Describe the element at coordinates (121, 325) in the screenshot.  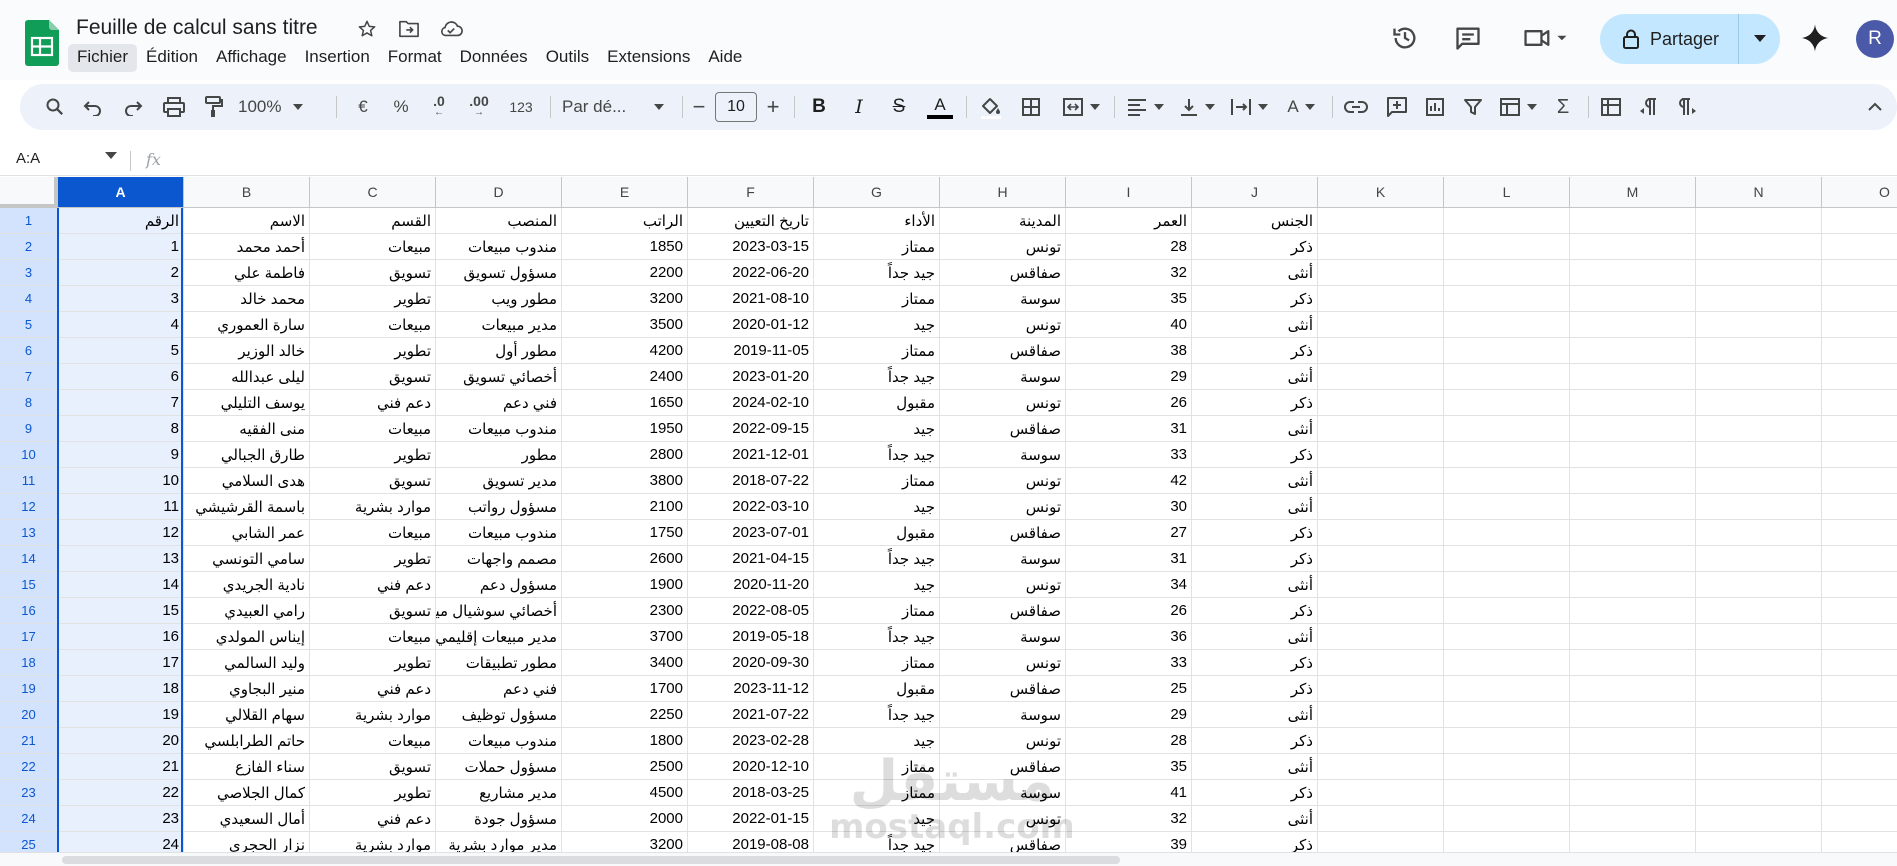
I see `cell-A5: 4` at that location.